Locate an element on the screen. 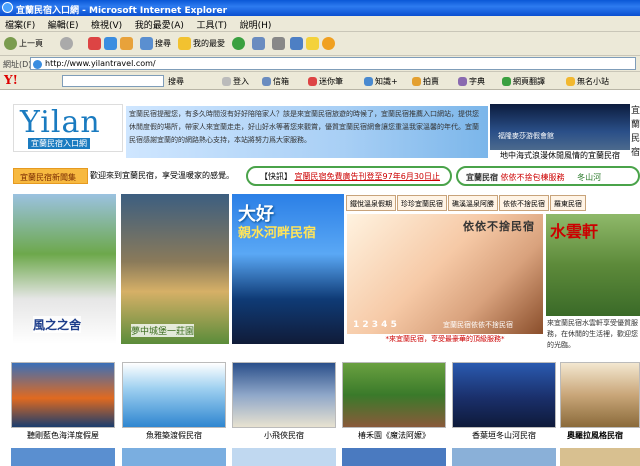 The image size is (640, 466). auction-icon is located at coordinates (416, 81).